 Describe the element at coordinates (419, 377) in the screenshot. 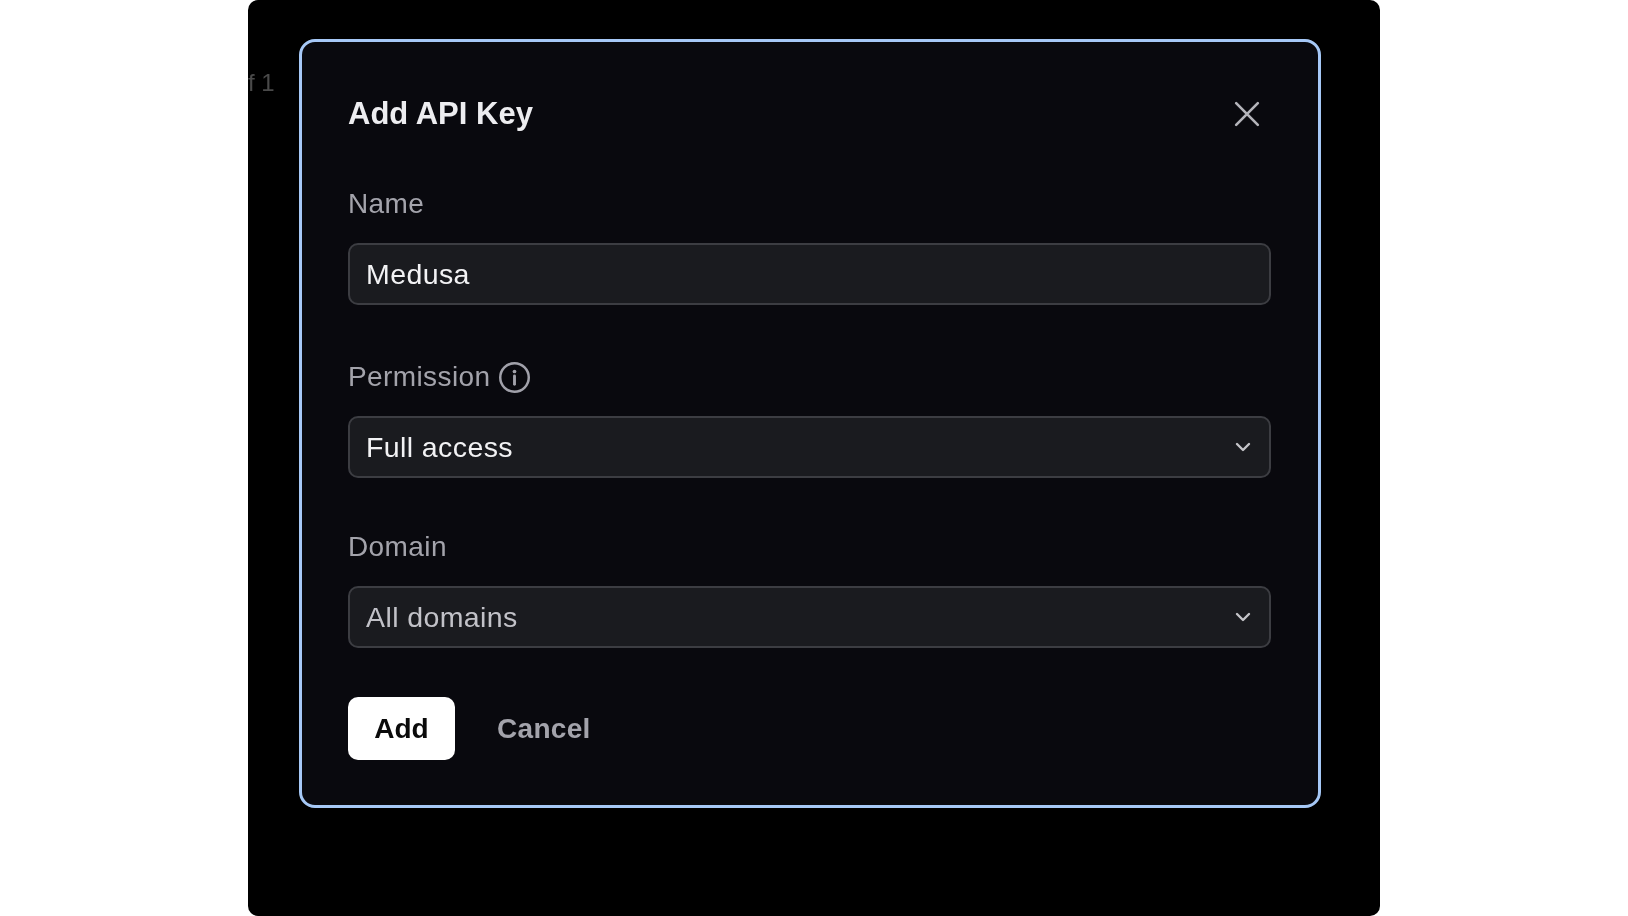

I see `field-label: Permission` at that location.